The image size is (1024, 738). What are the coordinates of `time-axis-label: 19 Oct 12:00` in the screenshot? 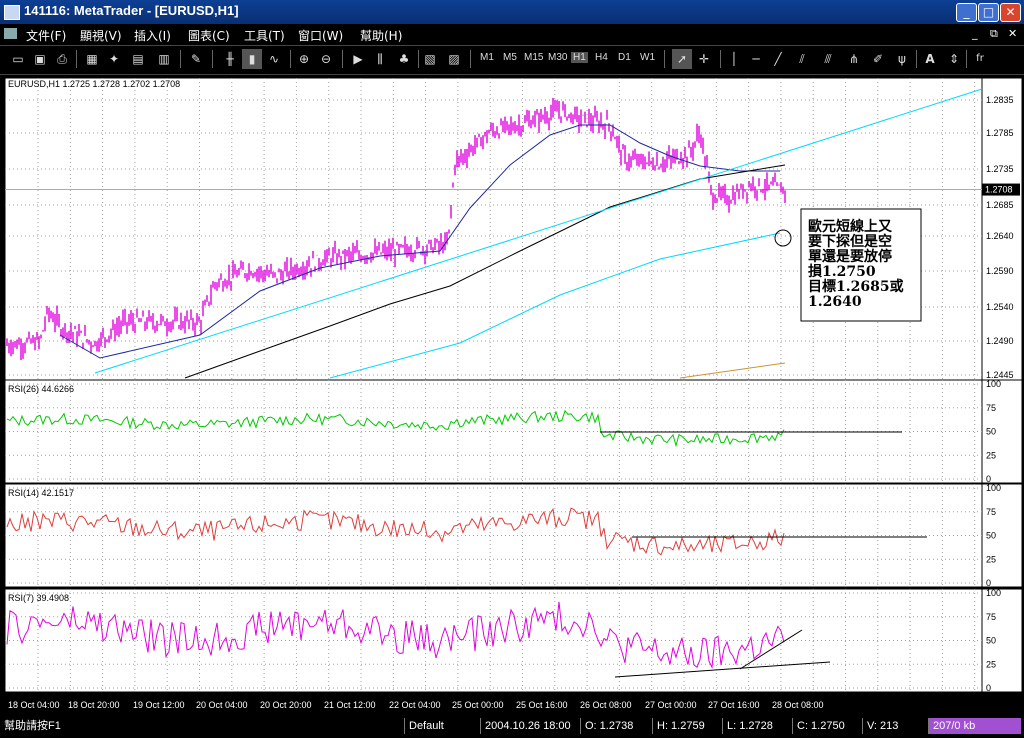 It's located at (159, 705).